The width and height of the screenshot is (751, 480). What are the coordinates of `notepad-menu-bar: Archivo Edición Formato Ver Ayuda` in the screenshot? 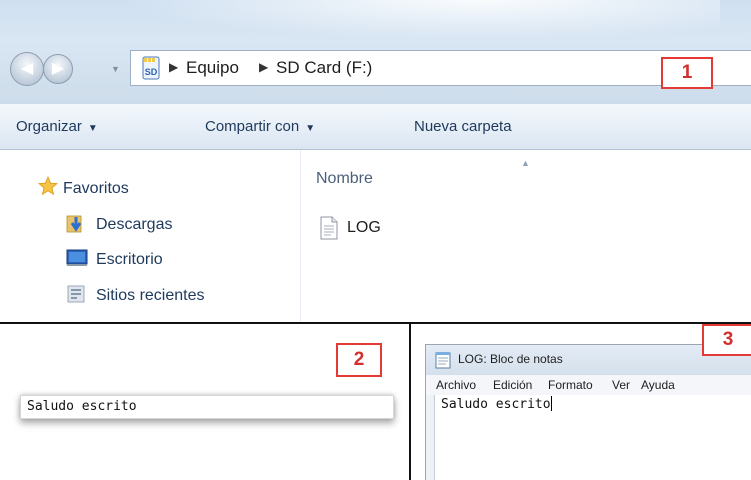 It's located at (588, 385).